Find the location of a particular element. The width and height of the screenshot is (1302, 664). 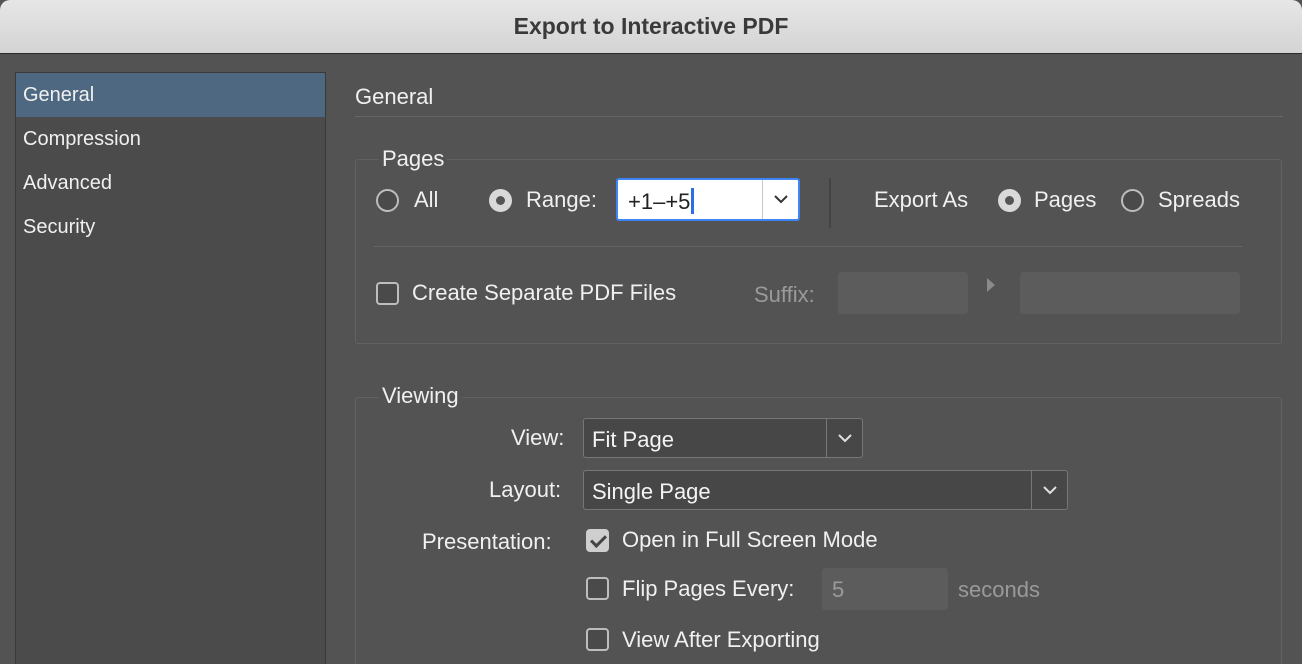

title-bar: Export to Interactive PDF is located at coordinates (651, 27).